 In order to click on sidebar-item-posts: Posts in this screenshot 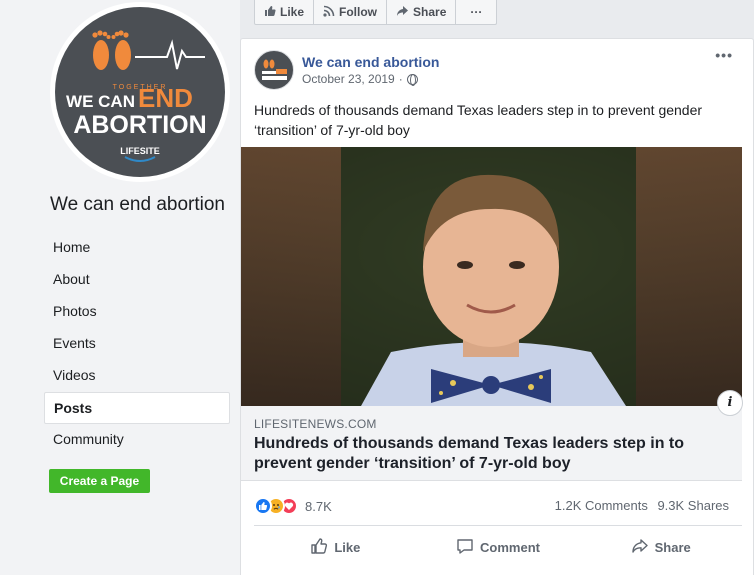, I will do `click(137, 408)`.